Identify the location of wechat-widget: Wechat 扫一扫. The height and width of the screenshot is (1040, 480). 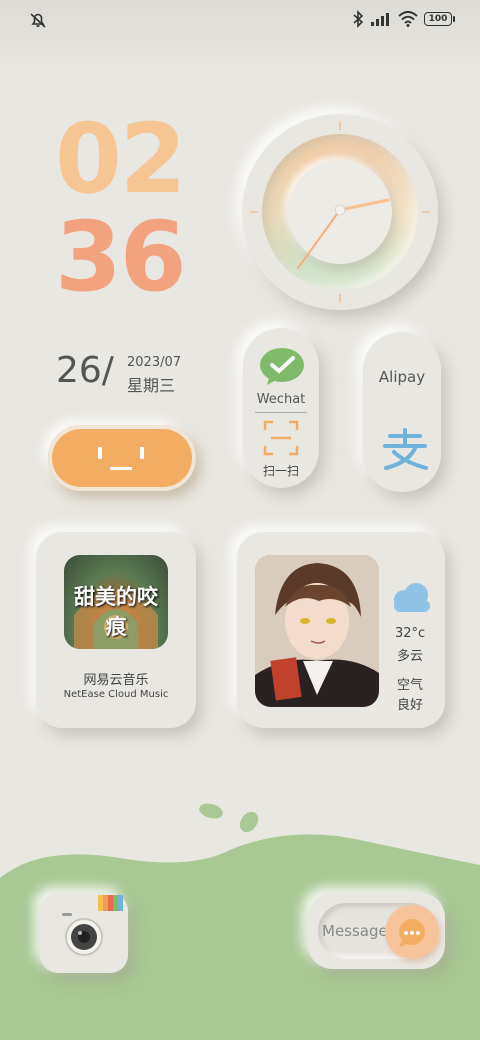
(281, 408).